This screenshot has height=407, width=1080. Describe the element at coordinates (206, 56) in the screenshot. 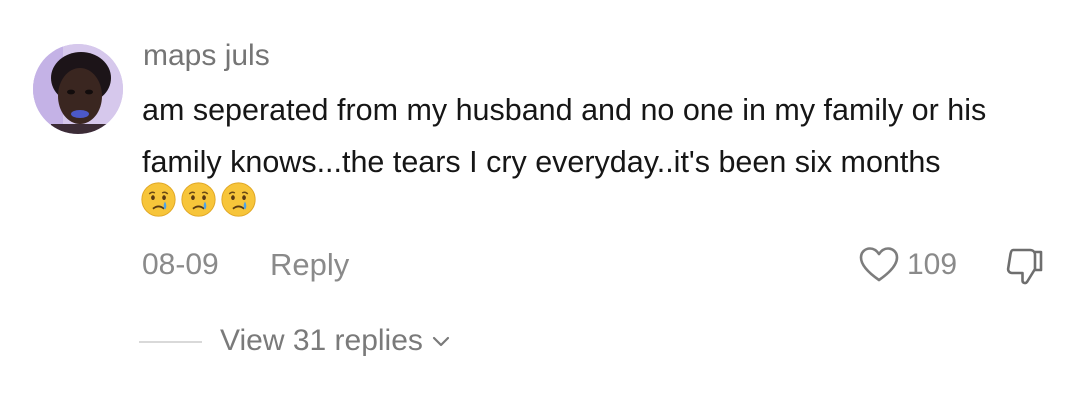

I see `username: maps juls` at that location.